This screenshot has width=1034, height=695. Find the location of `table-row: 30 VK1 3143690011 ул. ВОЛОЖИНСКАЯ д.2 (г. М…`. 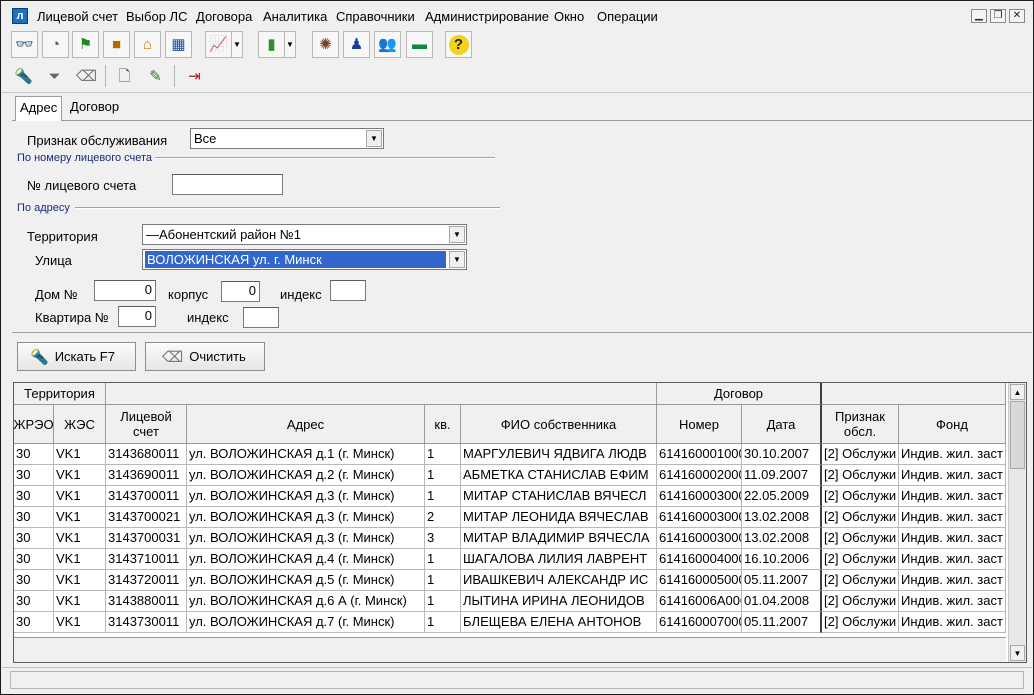

table-row: 30 VK1 3143690011 ул. ВОЛОЖИНСКАЯ д.2 (г. М… is located at coordinates (510, 475).